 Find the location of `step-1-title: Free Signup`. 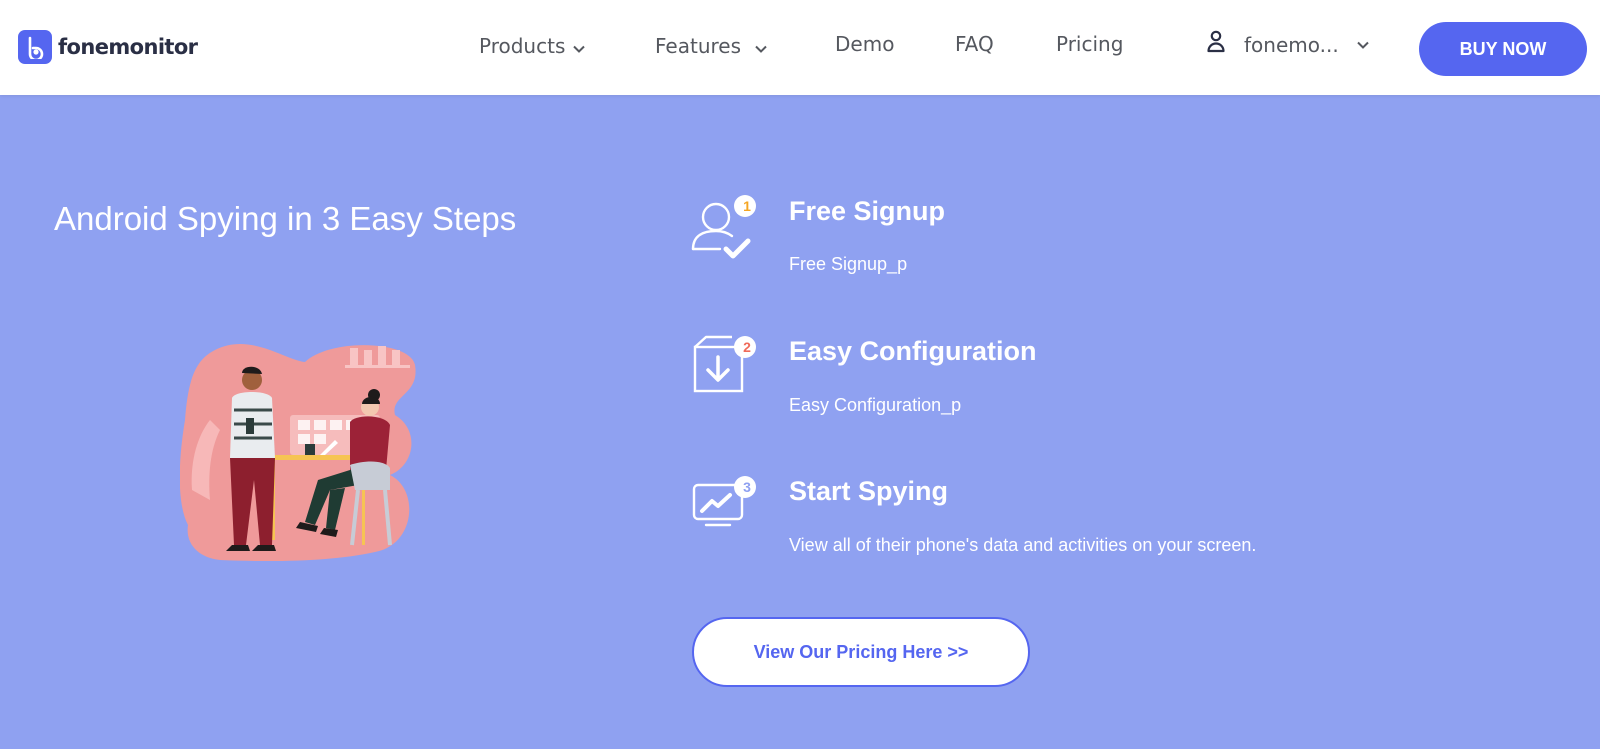

step-1-title: Free Signup is located at coordinates (867, 211).